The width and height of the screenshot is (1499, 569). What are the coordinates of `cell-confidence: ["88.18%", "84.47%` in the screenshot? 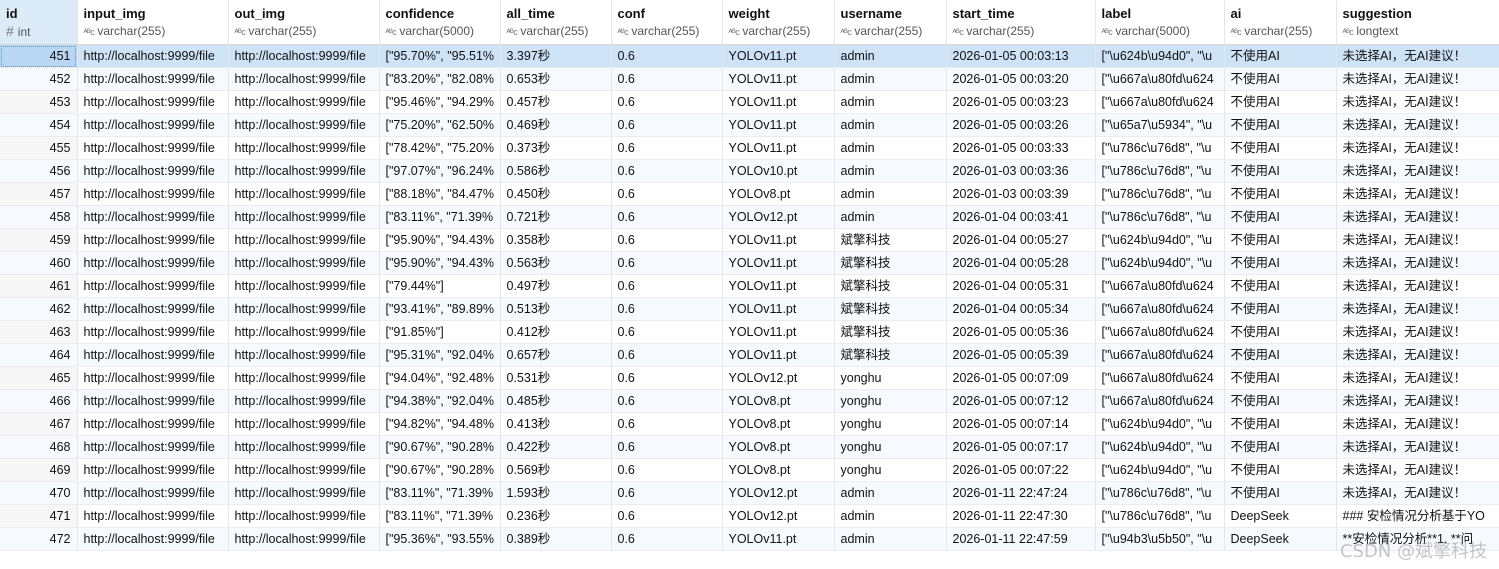 It's located at (440, 194).